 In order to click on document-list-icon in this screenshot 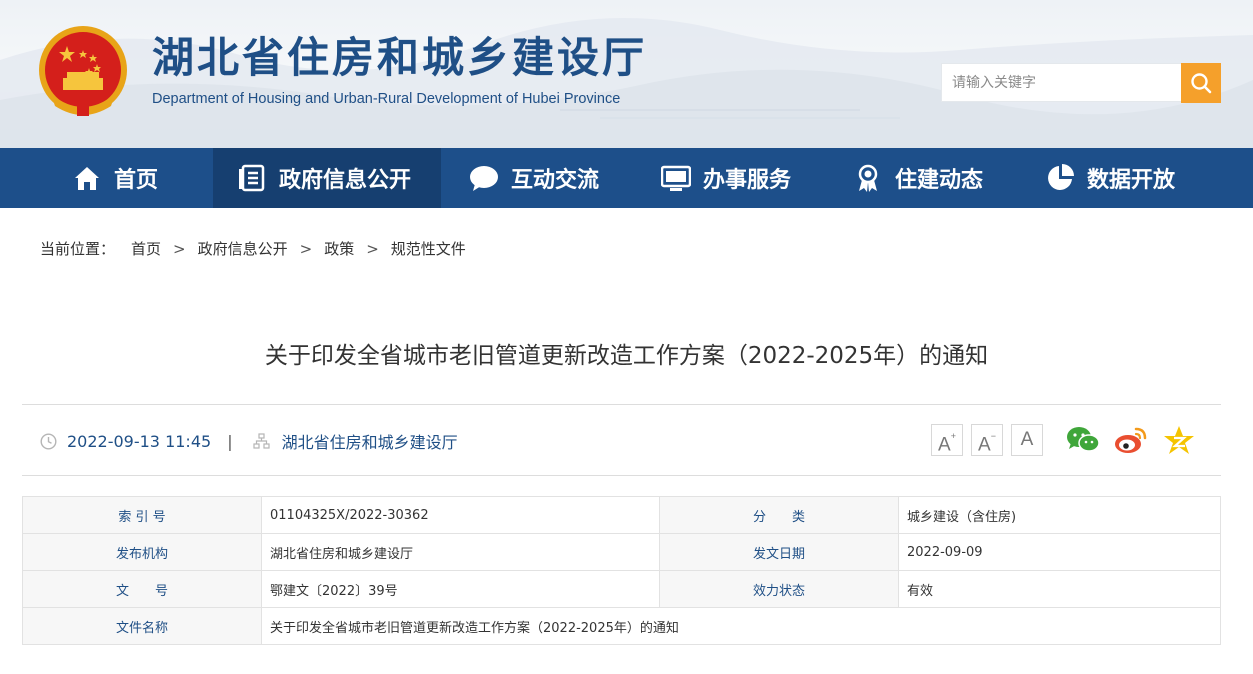, I will do `click(252, 178)`.